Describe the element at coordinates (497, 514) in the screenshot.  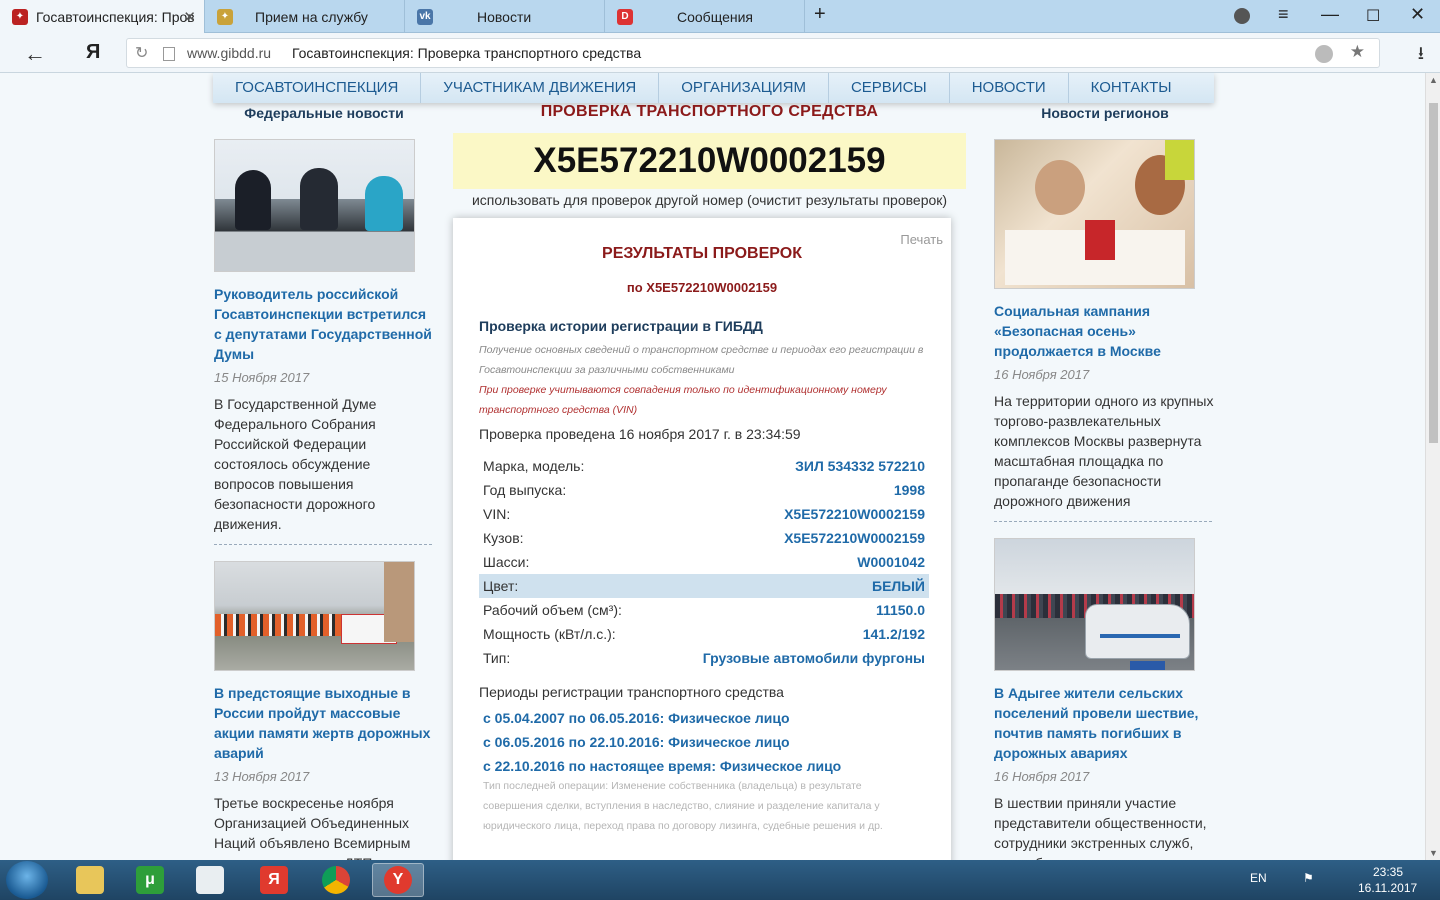
I see `spec-key: VIN:` at that location.